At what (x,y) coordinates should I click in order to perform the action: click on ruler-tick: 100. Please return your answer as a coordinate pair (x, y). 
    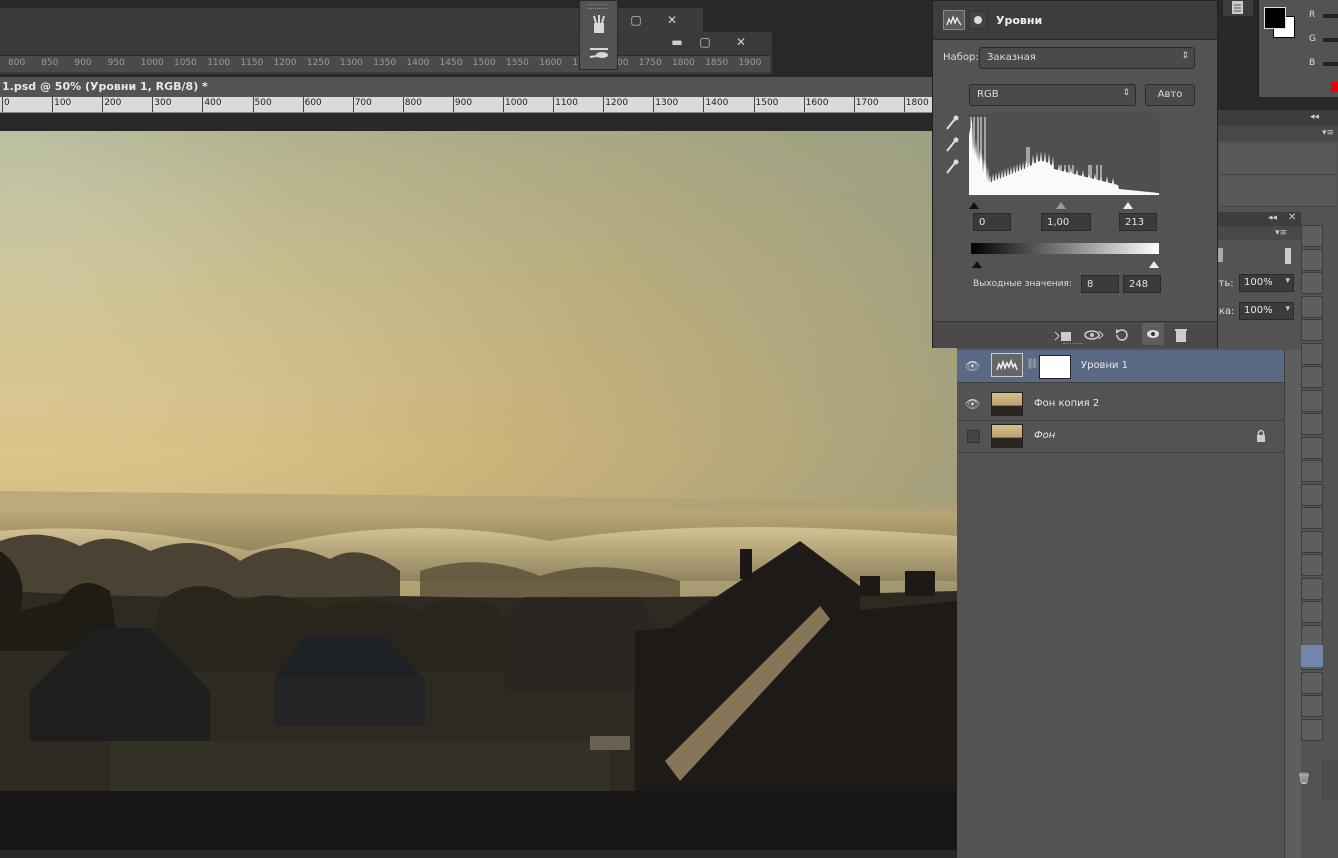
    Looking at the image, I should click on (63, 103).